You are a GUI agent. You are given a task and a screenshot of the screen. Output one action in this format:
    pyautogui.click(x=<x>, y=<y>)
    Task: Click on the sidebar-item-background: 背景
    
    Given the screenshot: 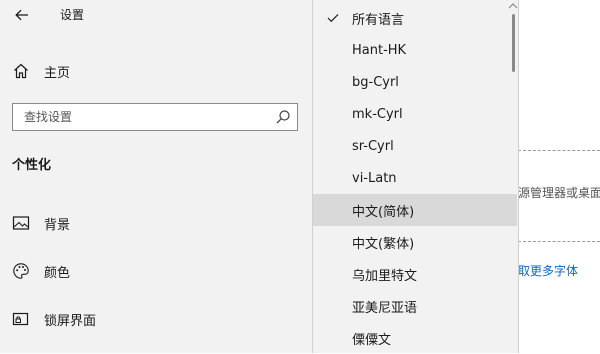 What is the action you would take?
    pyautogui.click(x=152, y=223)
    